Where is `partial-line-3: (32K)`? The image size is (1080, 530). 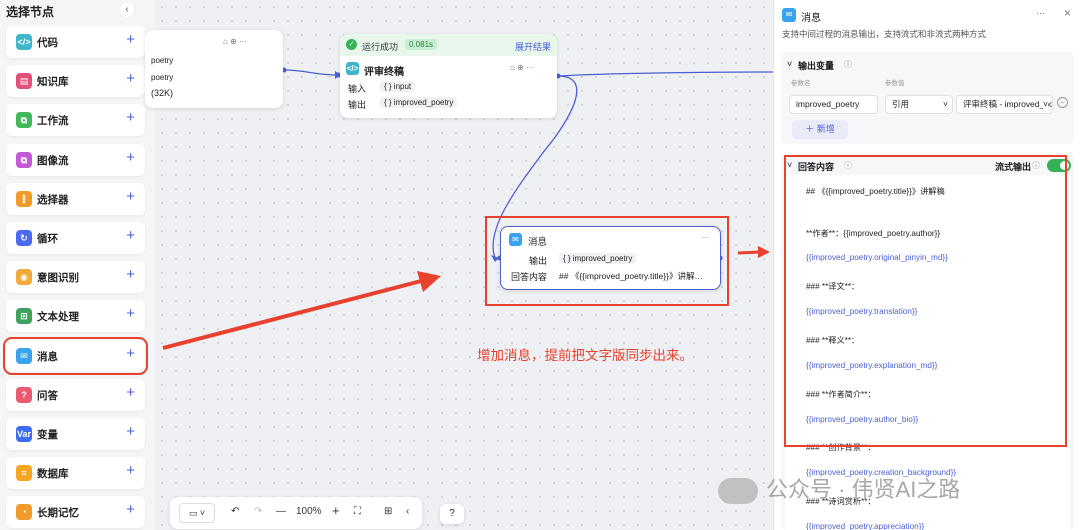 partial-line-3: (32K) is located at coordinates (162, 93).